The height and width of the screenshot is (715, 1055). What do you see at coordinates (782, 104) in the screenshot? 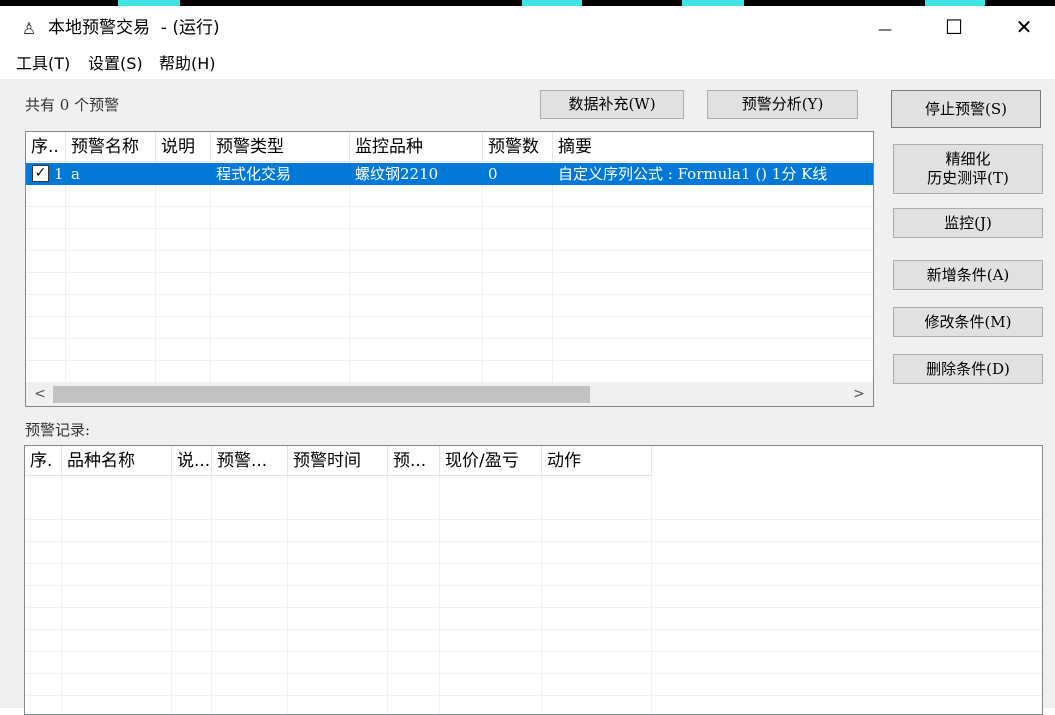
I see `alert-analysis-button: 预警分析(Y)` at bounding box center [782, 104].